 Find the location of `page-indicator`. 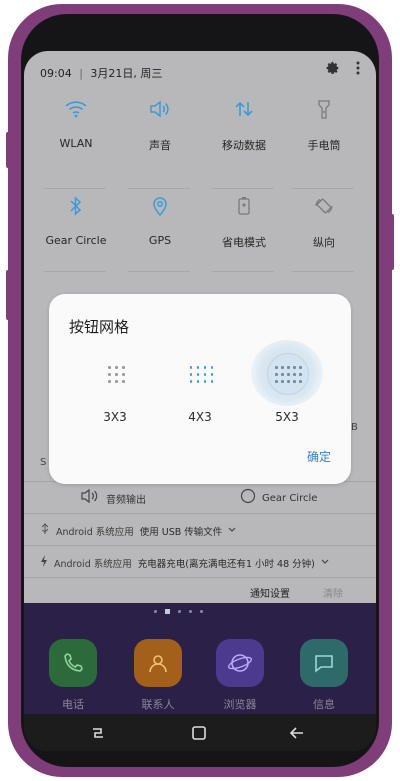

page-indicator is located at coordinates (178, 611).